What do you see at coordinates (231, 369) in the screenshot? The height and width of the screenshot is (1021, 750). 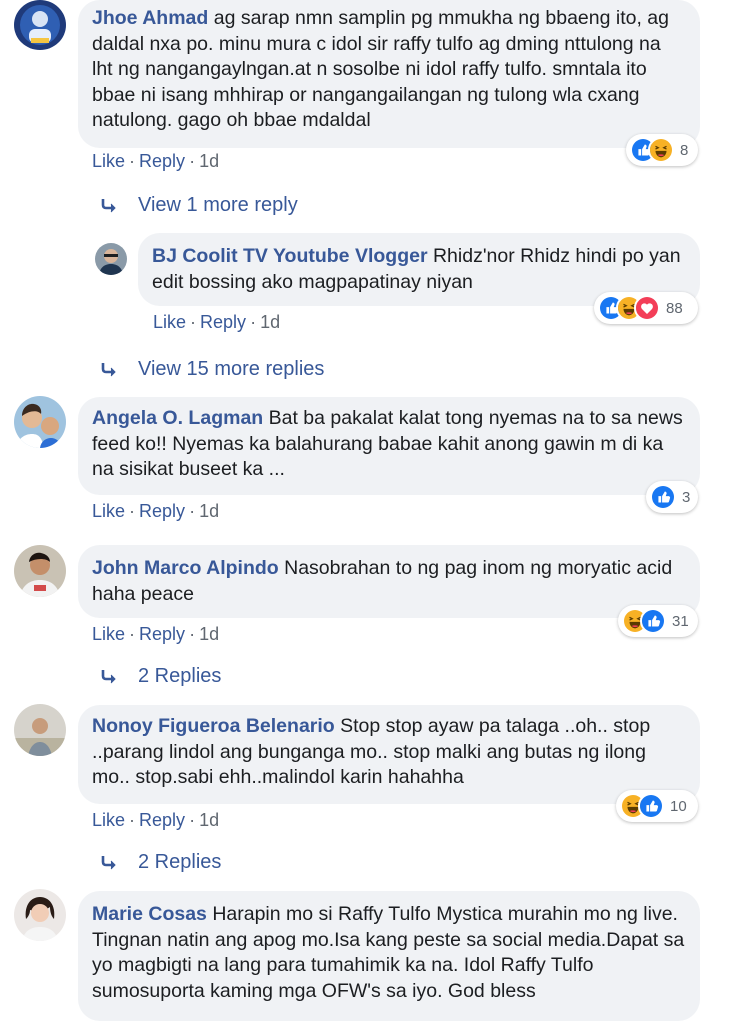 I see `view-more-replies-label: View 15 more replies` at bounding box center [231, 369].